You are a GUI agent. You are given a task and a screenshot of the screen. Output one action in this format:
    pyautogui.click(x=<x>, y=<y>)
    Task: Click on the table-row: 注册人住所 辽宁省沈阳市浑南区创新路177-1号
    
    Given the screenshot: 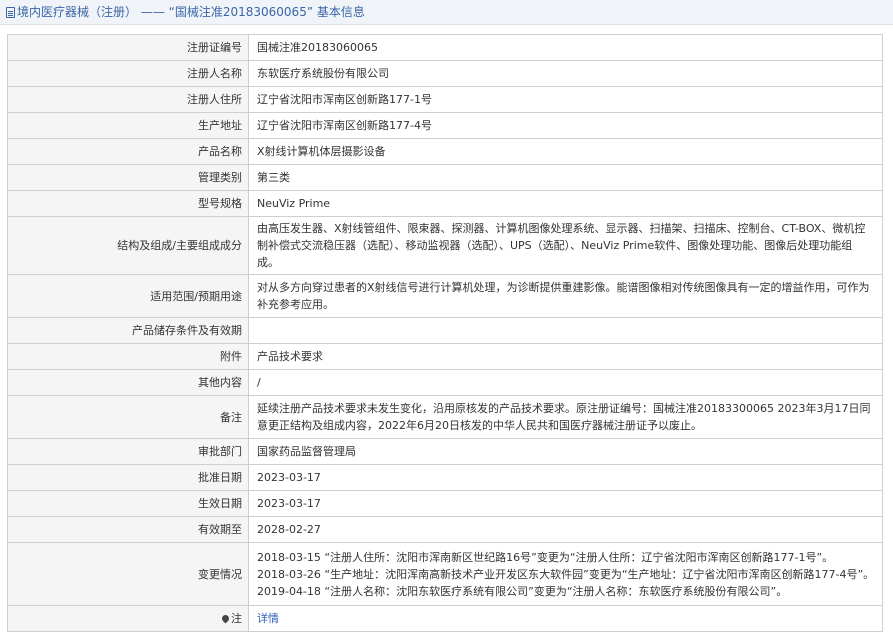 What is the action you would take?
    pyautogui.click(x=445, y=99)
    